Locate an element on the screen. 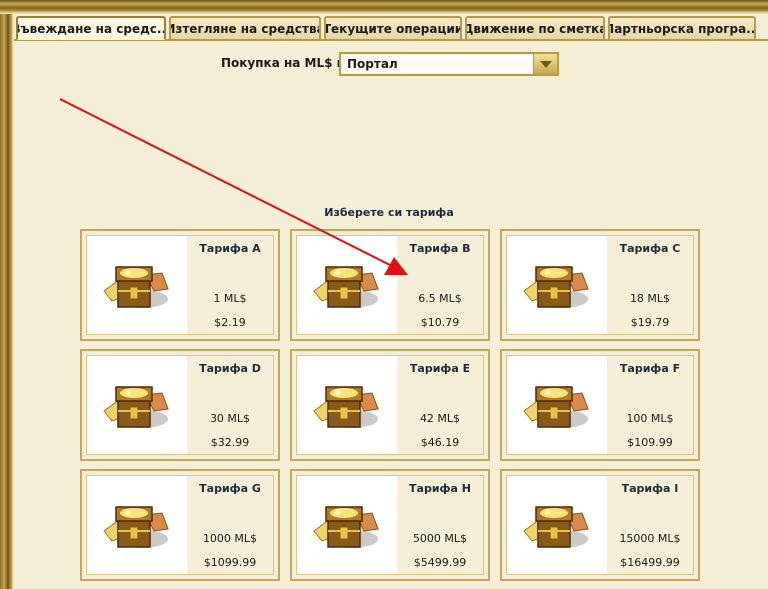 This screenshot has height=589, width=768. tariff-name: Тарифа B is located at coordinates (440, 248).